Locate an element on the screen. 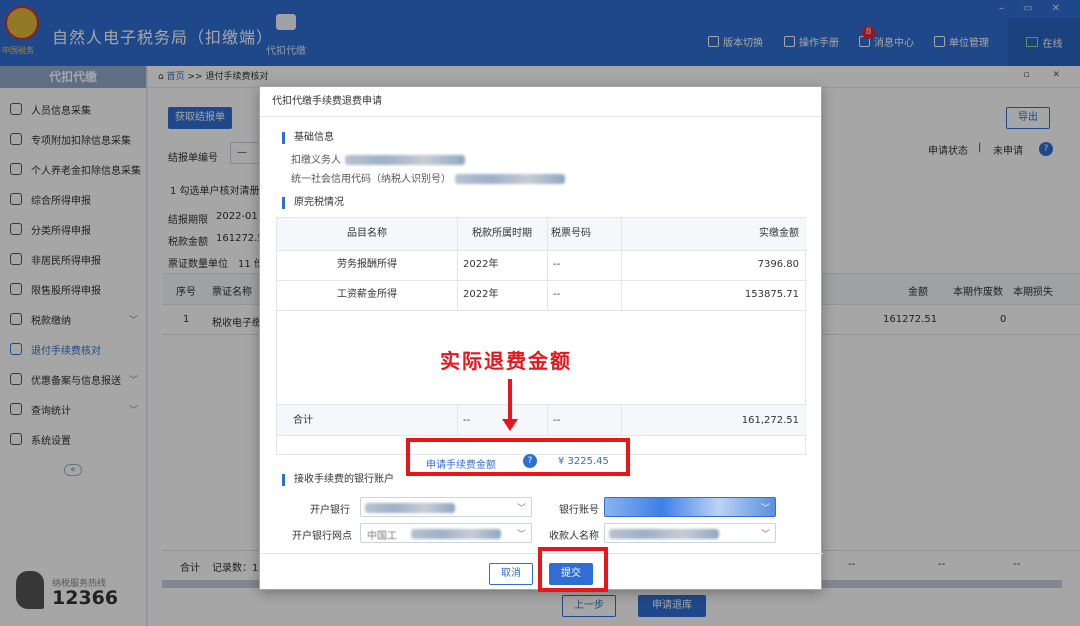 The image size is (1080, 626). dialog-title: 代扣代缴手续费退费申请 is located at coordinates (540, 102).